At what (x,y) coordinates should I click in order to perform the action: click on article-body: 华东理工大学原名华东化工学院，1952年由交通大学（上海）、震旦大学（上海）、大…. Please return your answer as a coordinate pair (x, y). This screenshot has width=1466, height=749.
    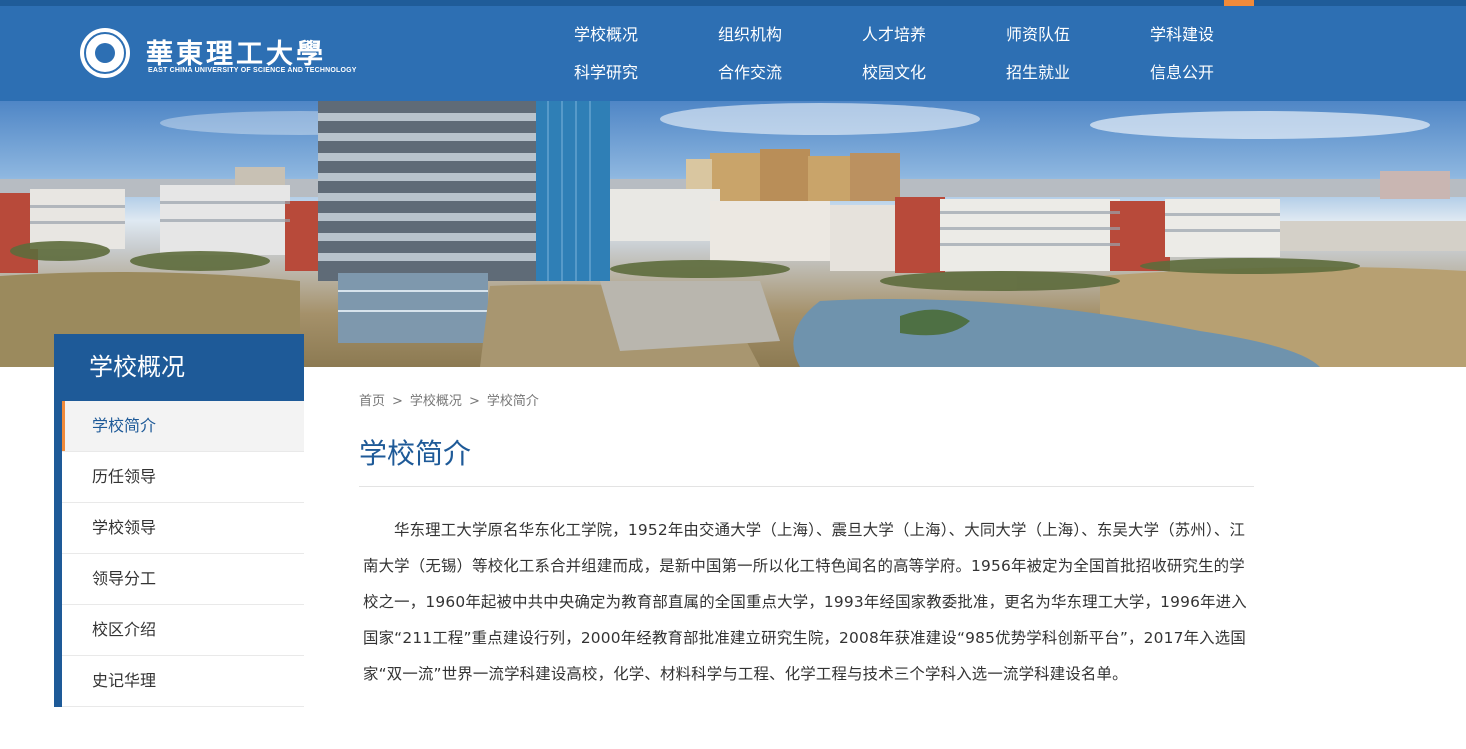
    Looking at the image, I should click on (805, 602).